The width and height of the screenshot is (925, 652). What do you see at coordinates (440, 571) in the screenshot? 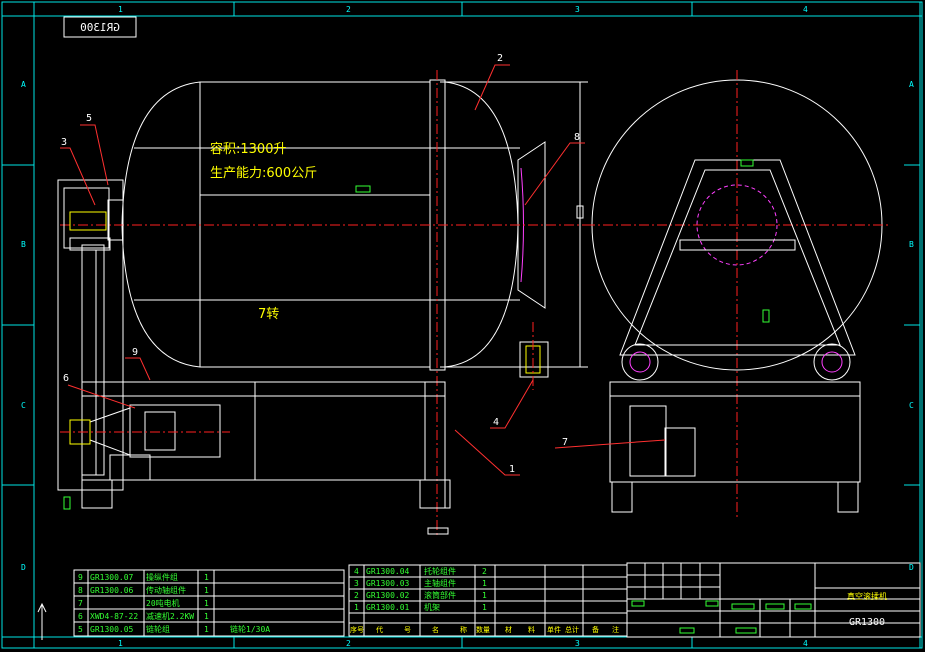
I see `bom-right-name: 托轮组件` at bounding box center [440, 571].